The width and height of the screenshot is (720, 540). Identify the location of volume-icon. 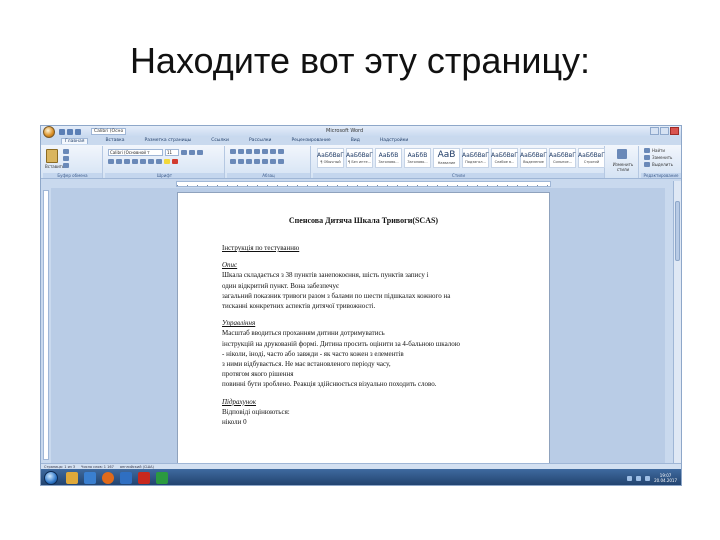
(639, 478).